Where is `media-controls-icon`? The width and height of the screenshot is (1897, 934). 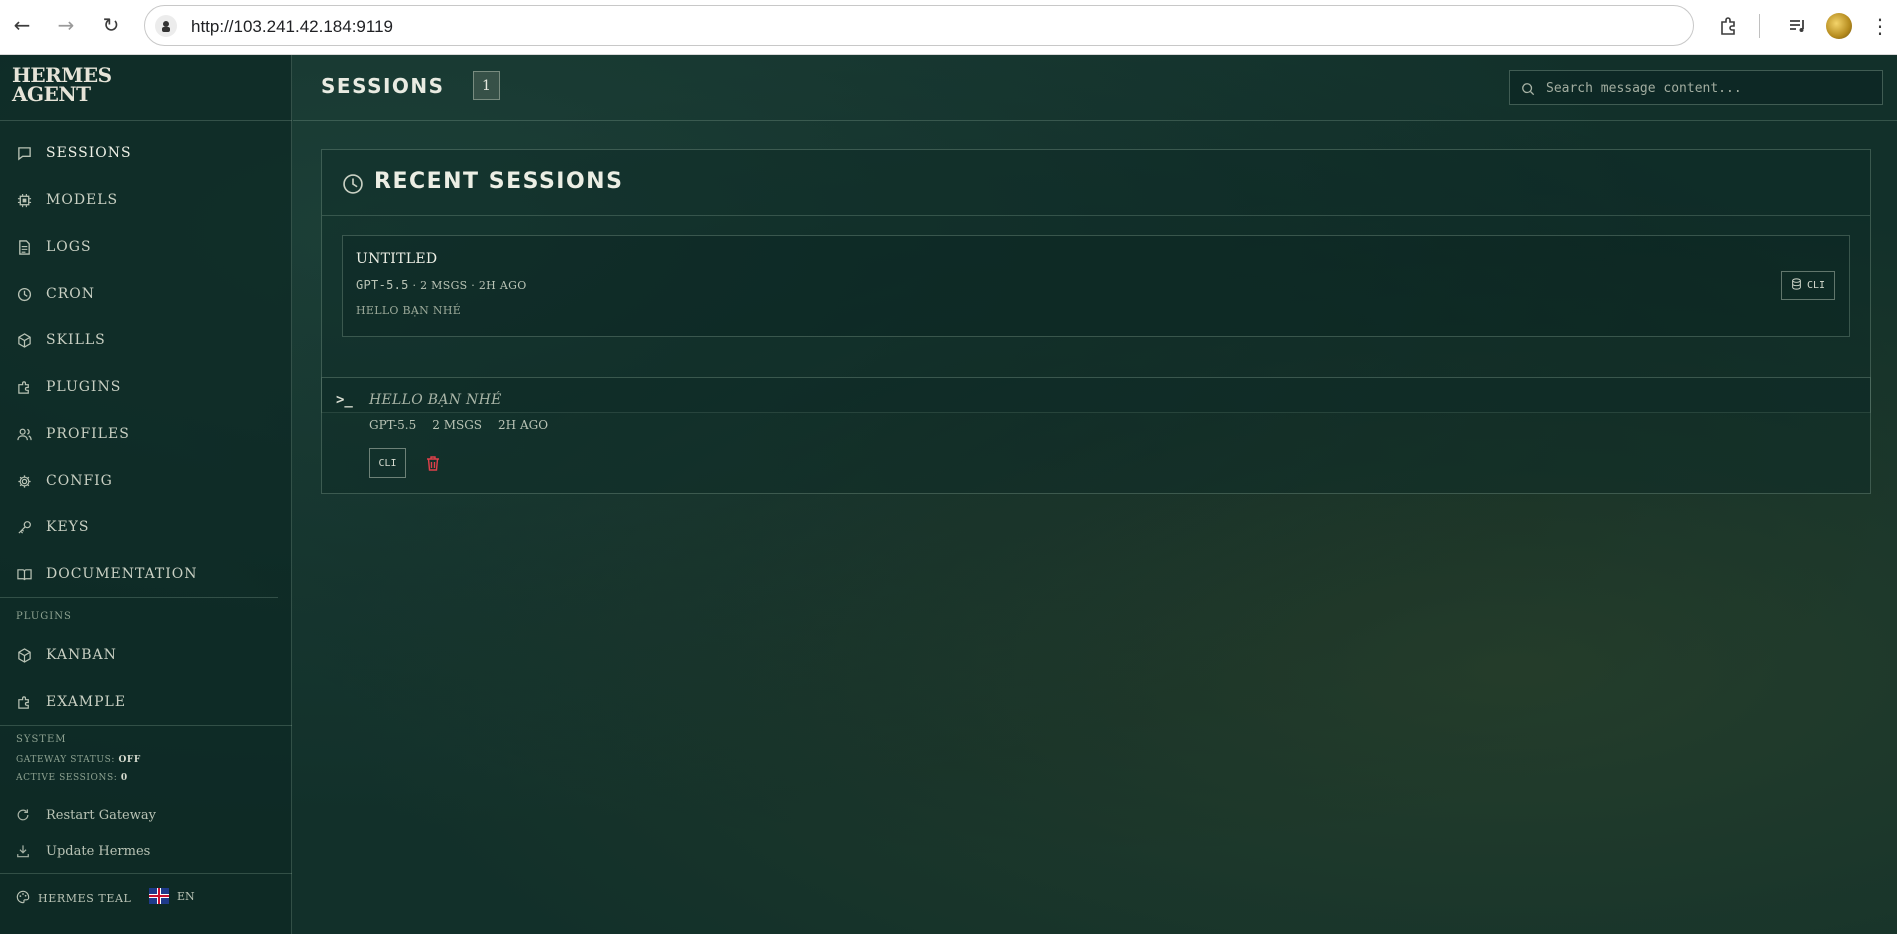 media-controls-icon is located at coordinates (1798, 26).